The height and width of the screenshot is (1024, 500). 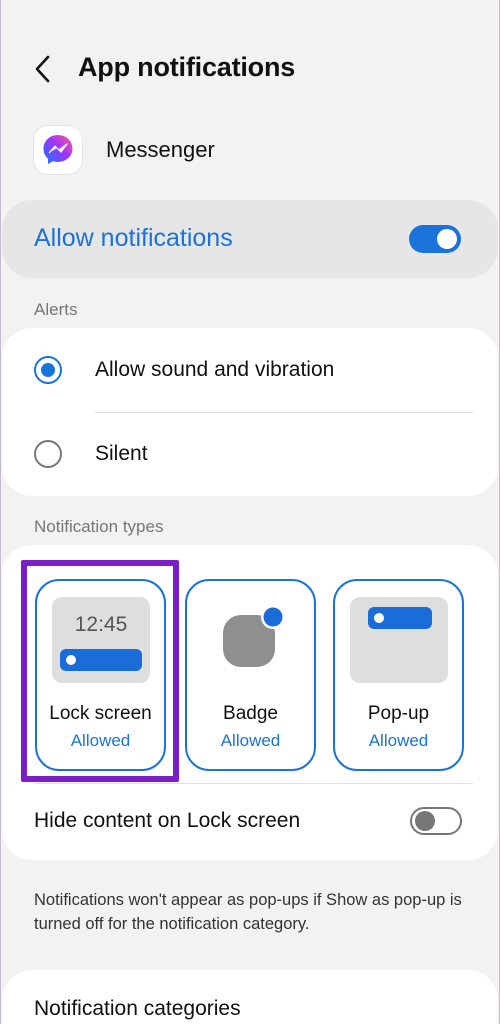 I want to click on app-info: Messenger, so click(x=124, y=150).